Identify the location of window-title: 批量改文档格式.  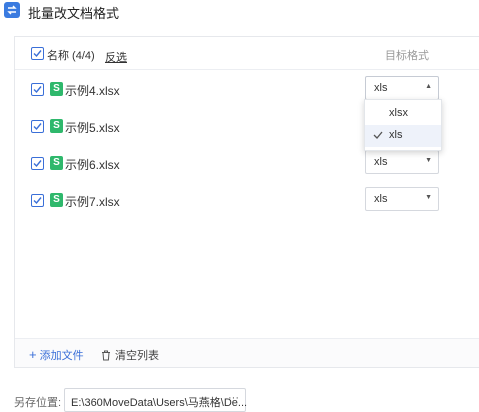
(74, 13).